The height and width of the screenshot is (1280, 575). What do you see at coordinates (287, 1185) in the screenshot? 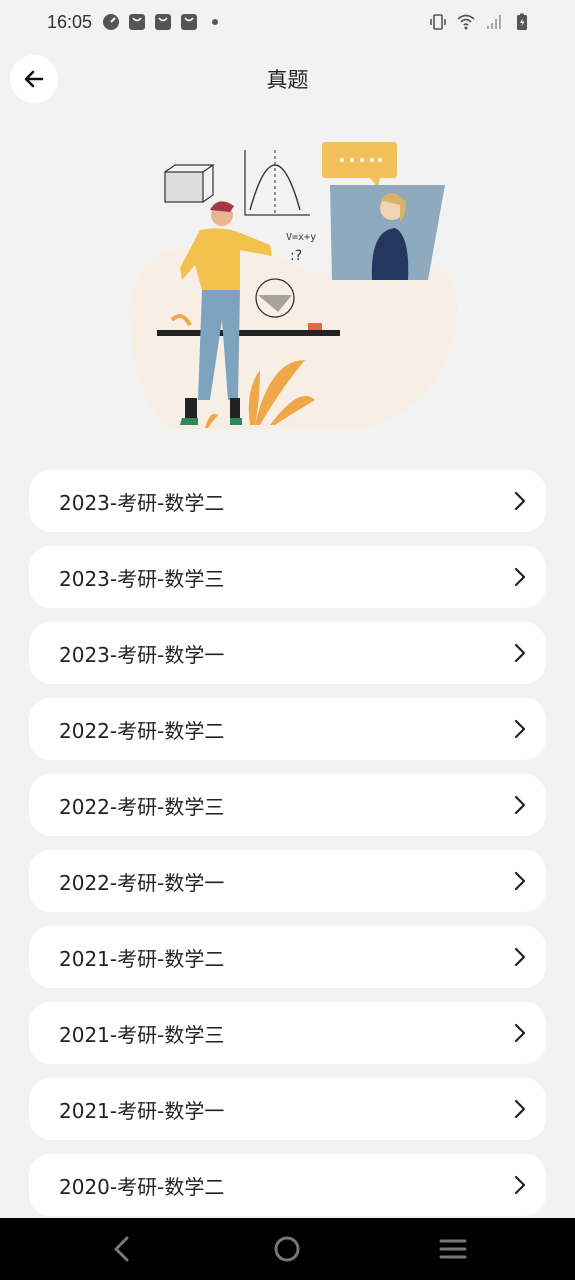
I see `list-item: 2020-考研-数学二` at bounding box center [287, 1185].